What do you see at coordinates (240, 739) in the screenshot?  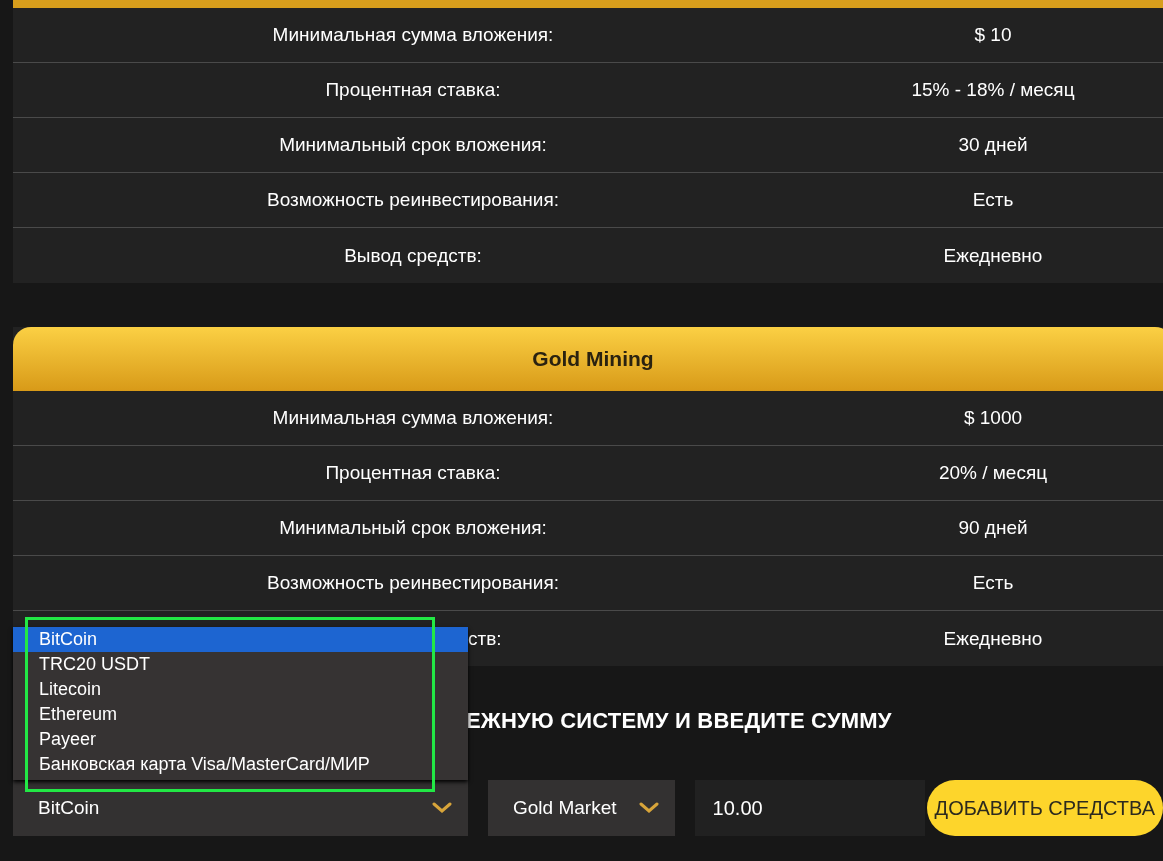 I see `dropdown-option: Payeer` at bounding box center [240, 739].